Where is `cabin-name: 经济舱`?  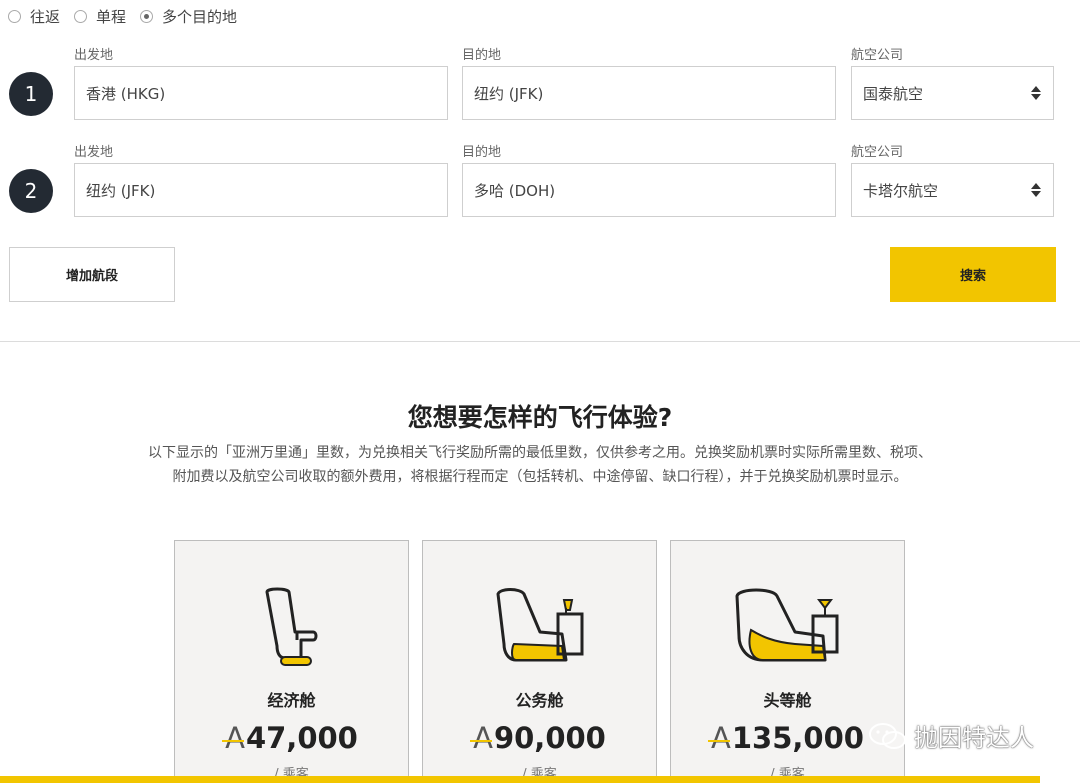
cabin-name: 经济舱 is located at coordinates (291, 700).